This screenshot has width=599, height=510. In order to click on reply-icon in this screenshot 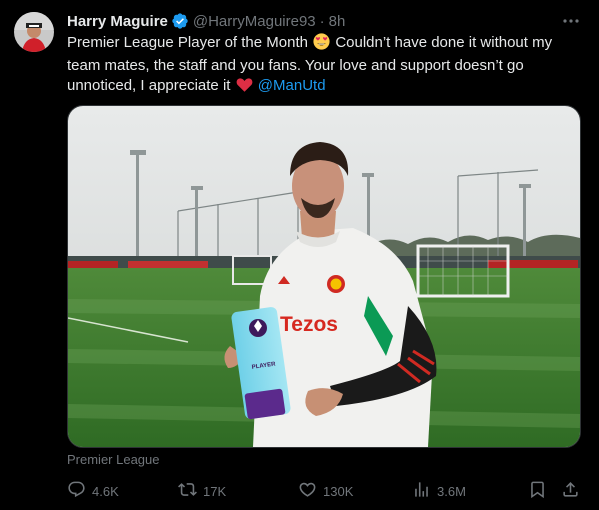, I will do `click(79, 491)`.